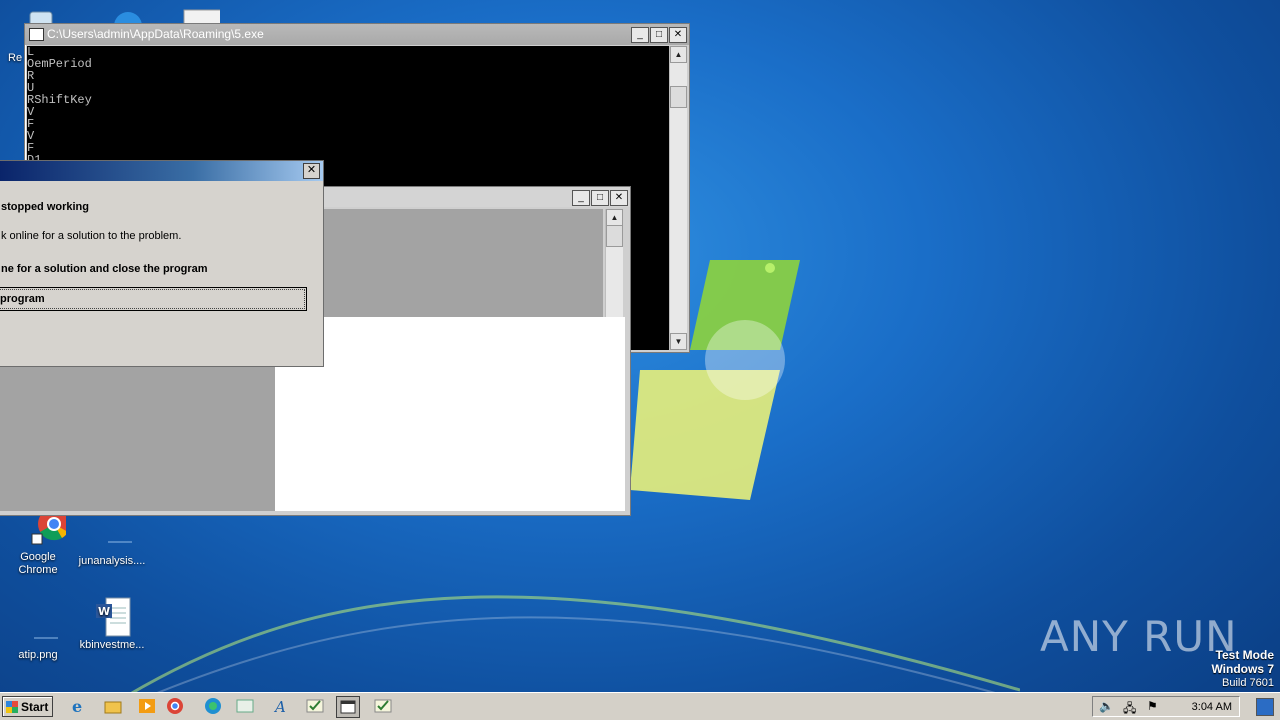 The height and width of the screenshot is (720, 1280). I want to click on taskbar: Start e A 🔈 🖧 ⚑ 3:04 AM, so click(640, 706).